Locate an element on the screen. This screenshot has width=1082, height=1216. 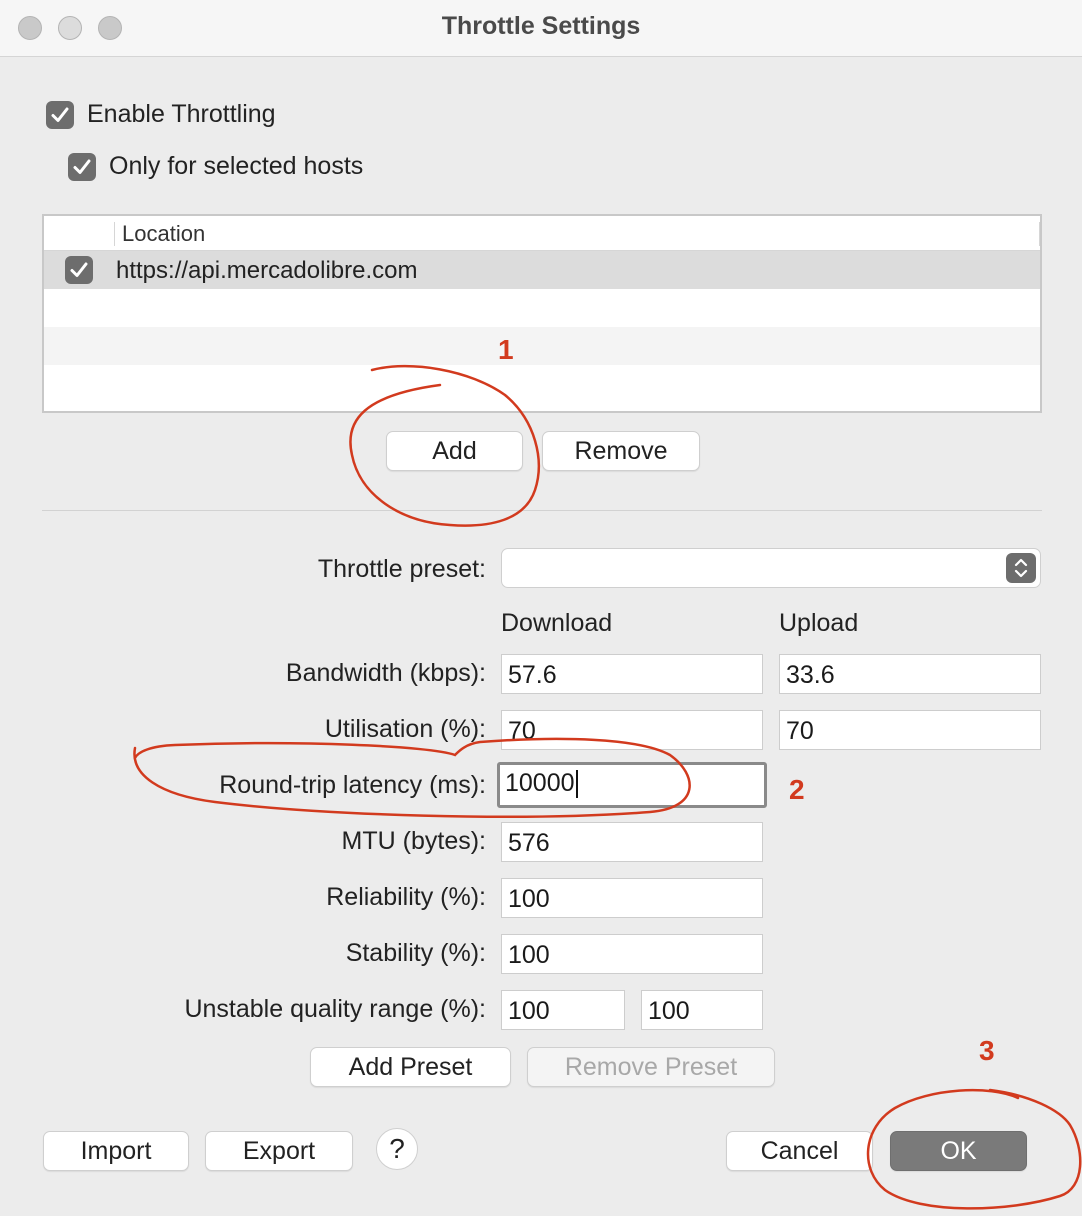
reliability-label: Reliability (%): is located at coordinates (406, 897).